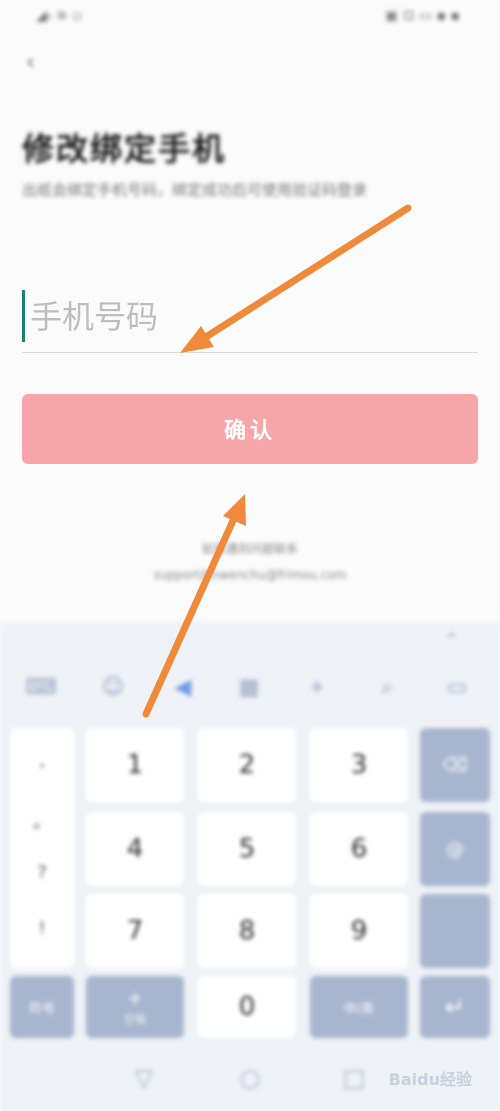  I want to click on enter-key: ↵, so click(455, 1007).